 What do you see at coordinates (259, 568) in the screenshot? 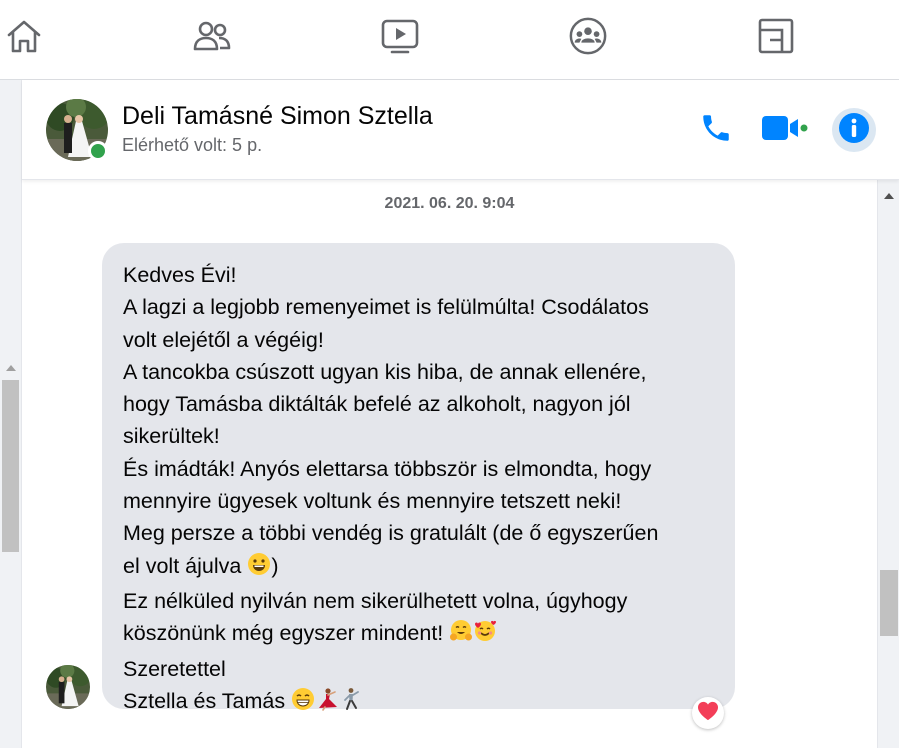
I see `grinning-face-emoji` at bounding box center [259, 568].